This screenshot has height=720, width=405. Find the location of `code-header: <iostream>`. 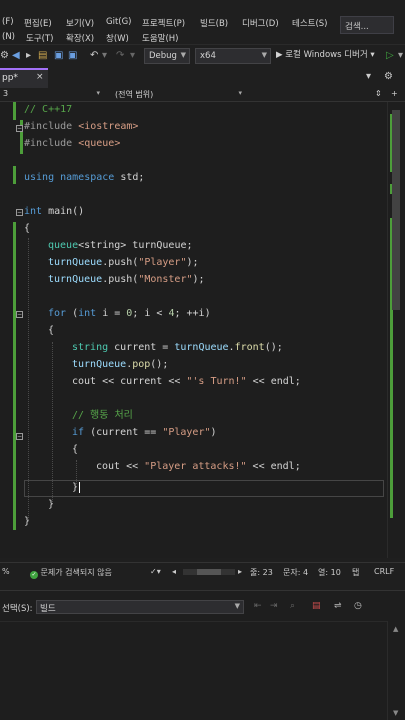

code-header: <iostream> is located at coordinates (108, 126).